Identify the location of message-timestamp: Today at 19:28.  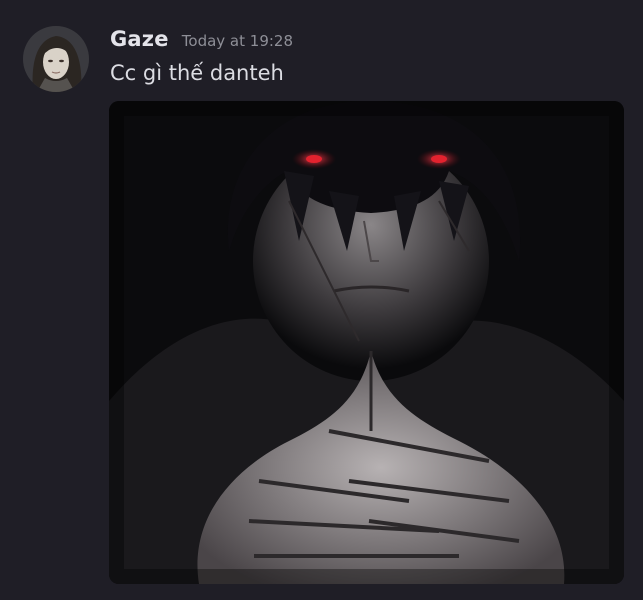
(237, 41).